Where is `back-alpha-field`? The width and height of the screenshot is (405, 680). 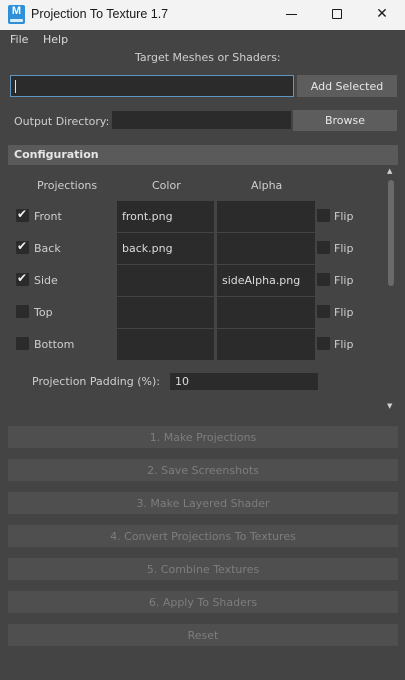 back-alpha-field is located at coordinates (266, 248).